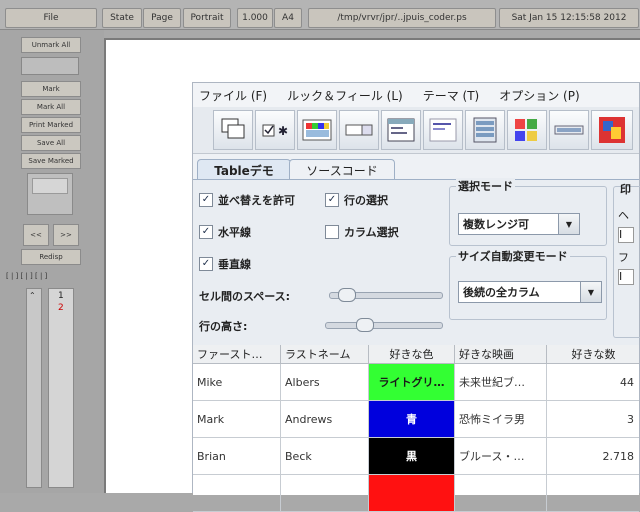  I want to click on cell-favorite-number, so click(593, 493).